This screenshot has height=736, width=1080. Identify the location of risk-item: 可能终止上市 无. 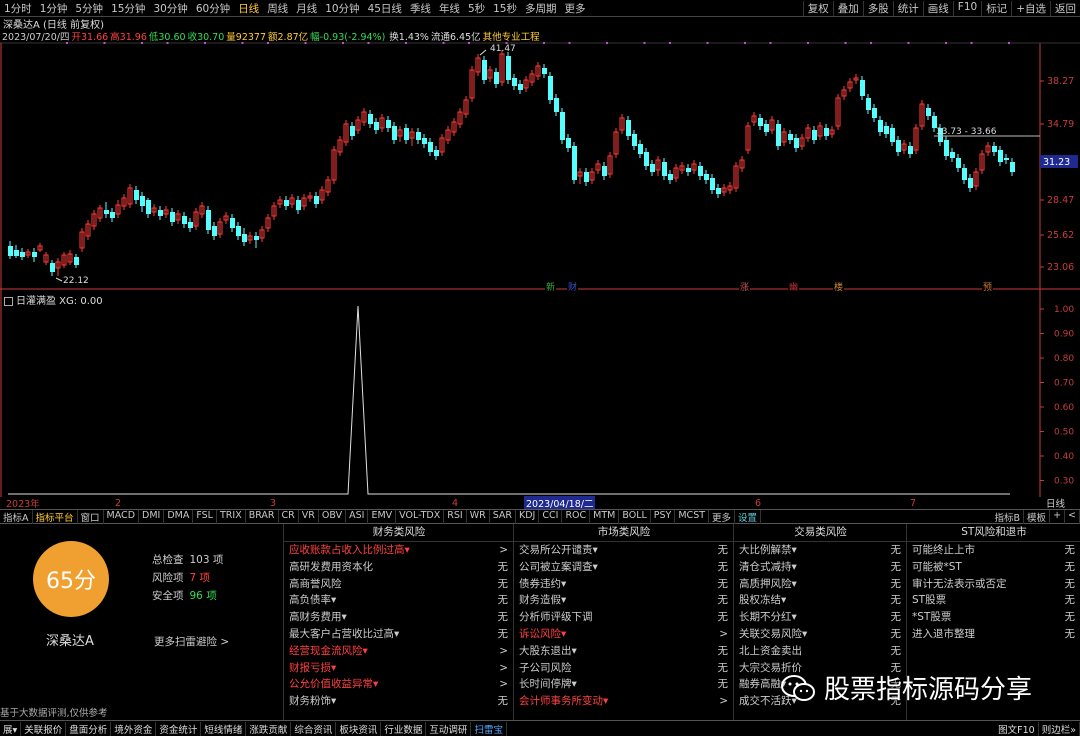
(993, 550).